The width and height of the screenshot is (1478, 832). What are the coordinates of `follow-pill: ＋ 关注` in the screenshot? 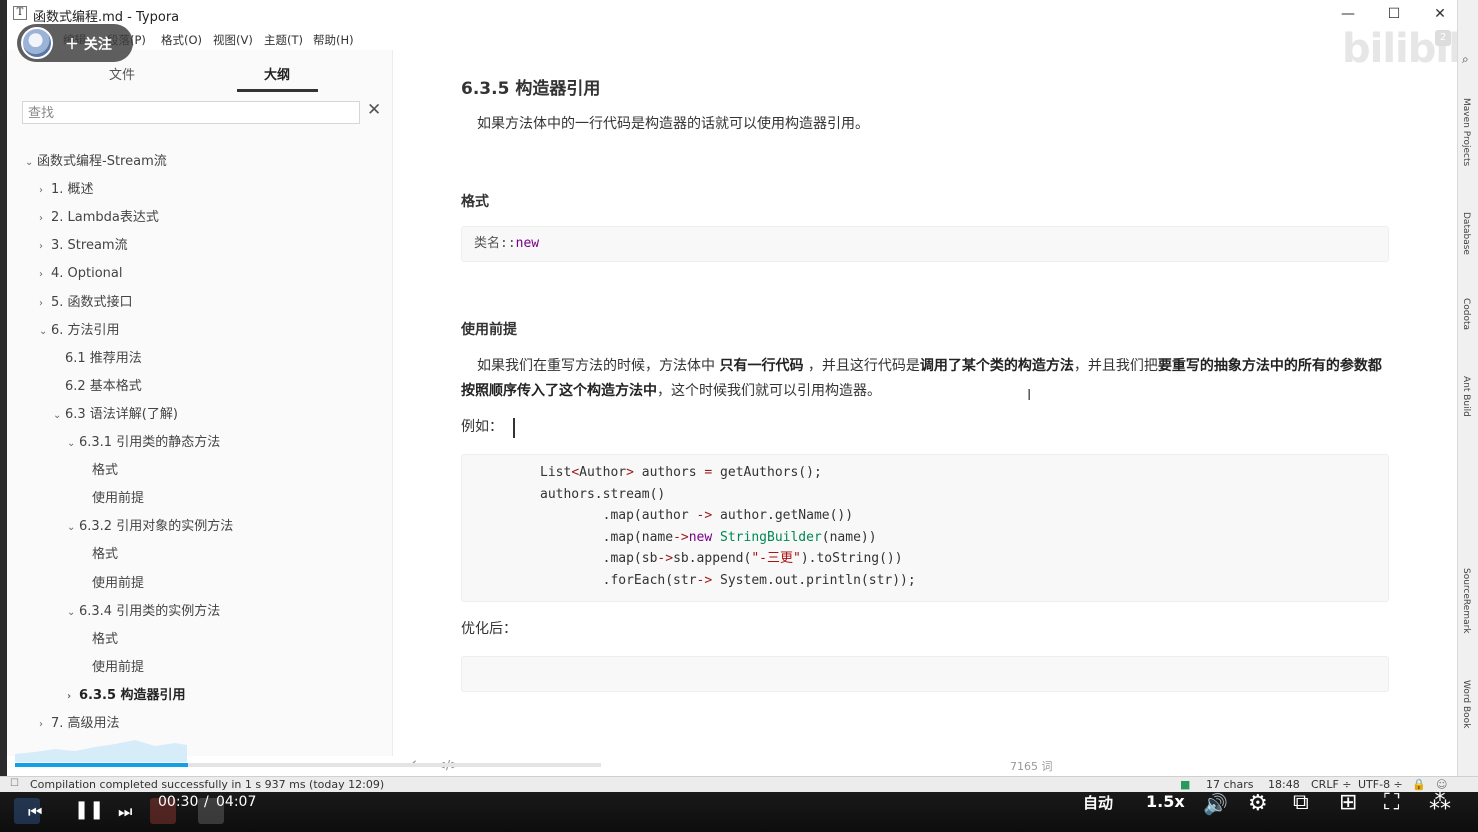 It's located at (75, 43).